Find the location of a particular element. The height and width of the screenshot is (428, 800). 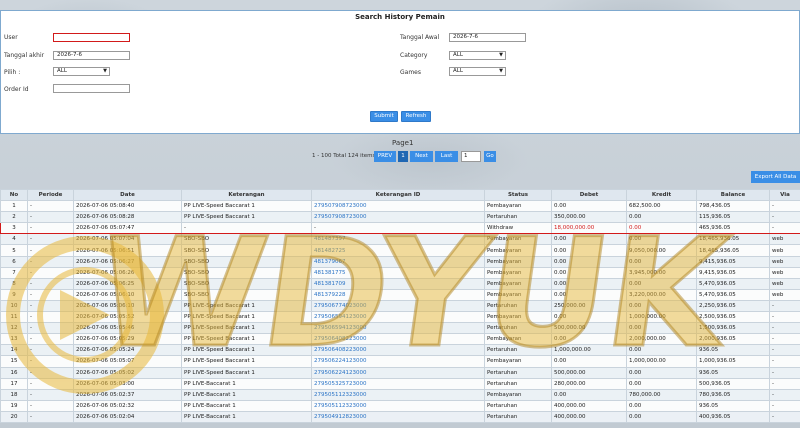

games-select: ALL ▼ is located at coordinates (477, 71).